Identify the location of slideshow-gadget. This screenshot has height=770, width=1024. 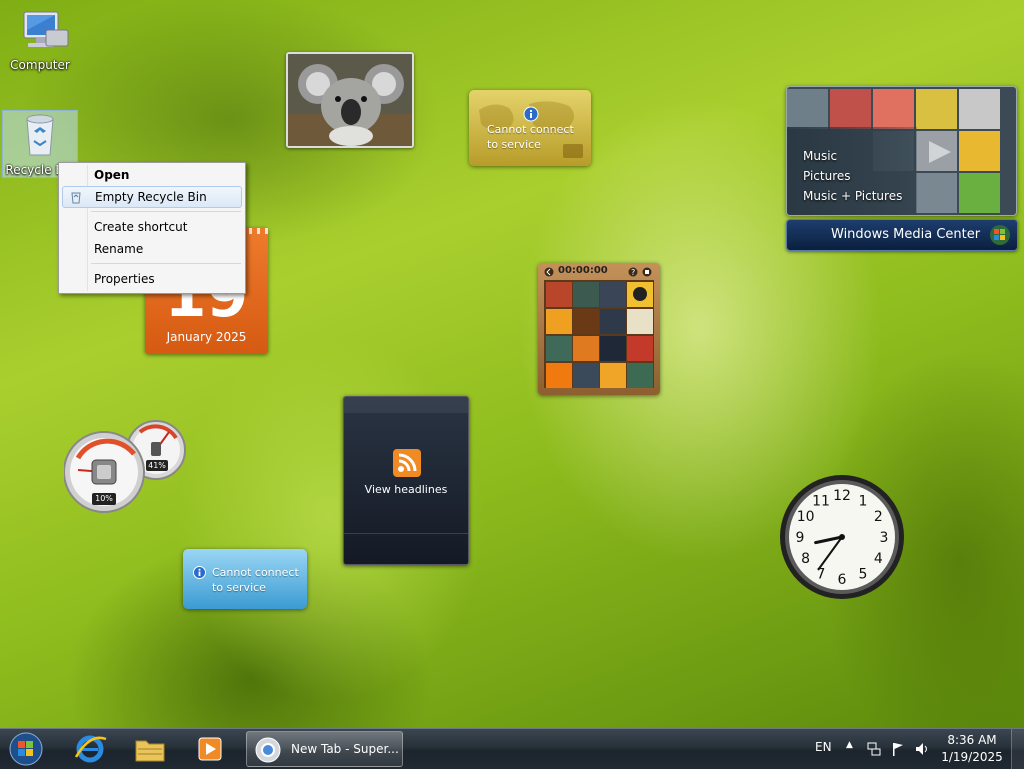
(350, 100).